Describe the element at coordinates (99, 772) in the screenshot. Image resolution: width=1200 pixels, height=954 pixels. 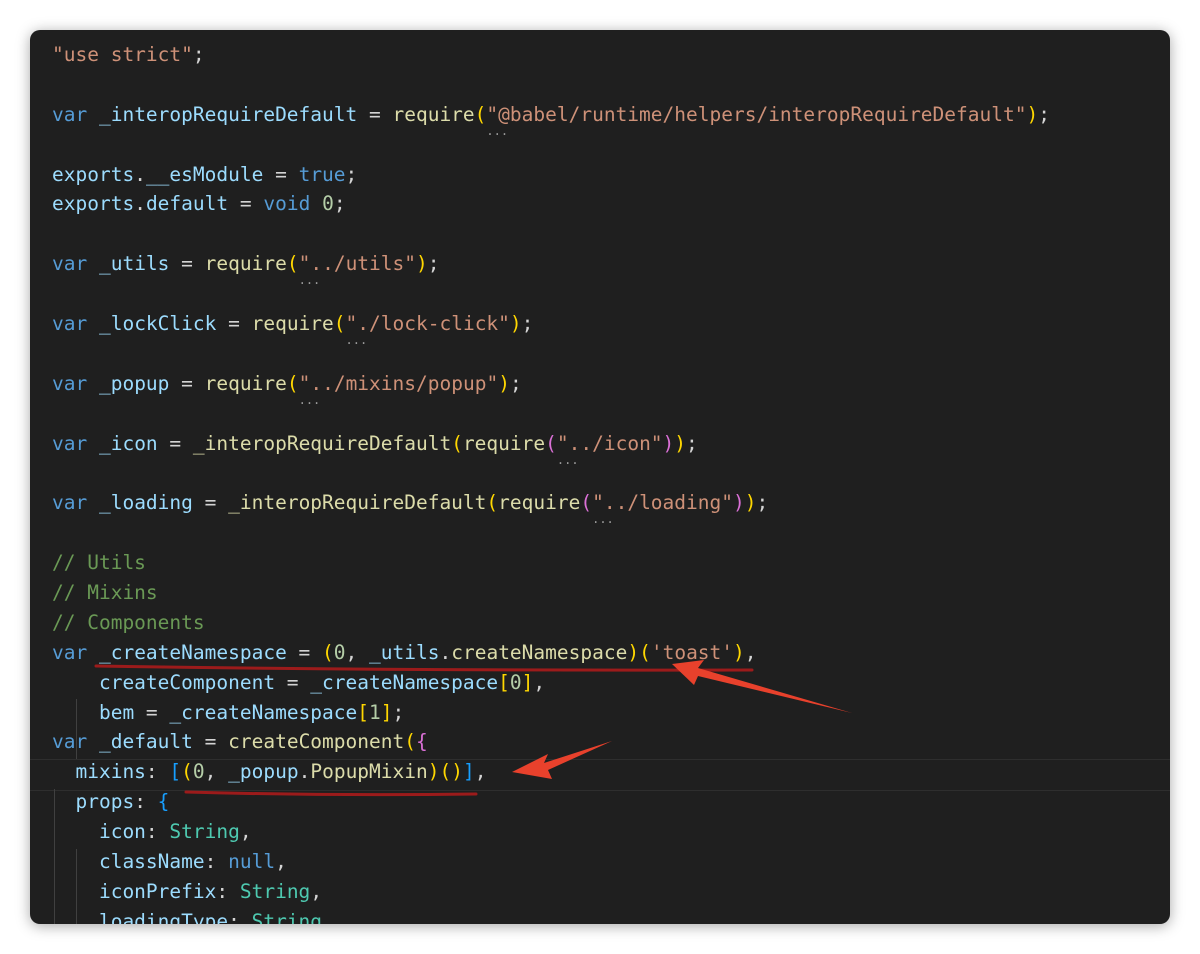
I see `code-token: mixins` at that location.